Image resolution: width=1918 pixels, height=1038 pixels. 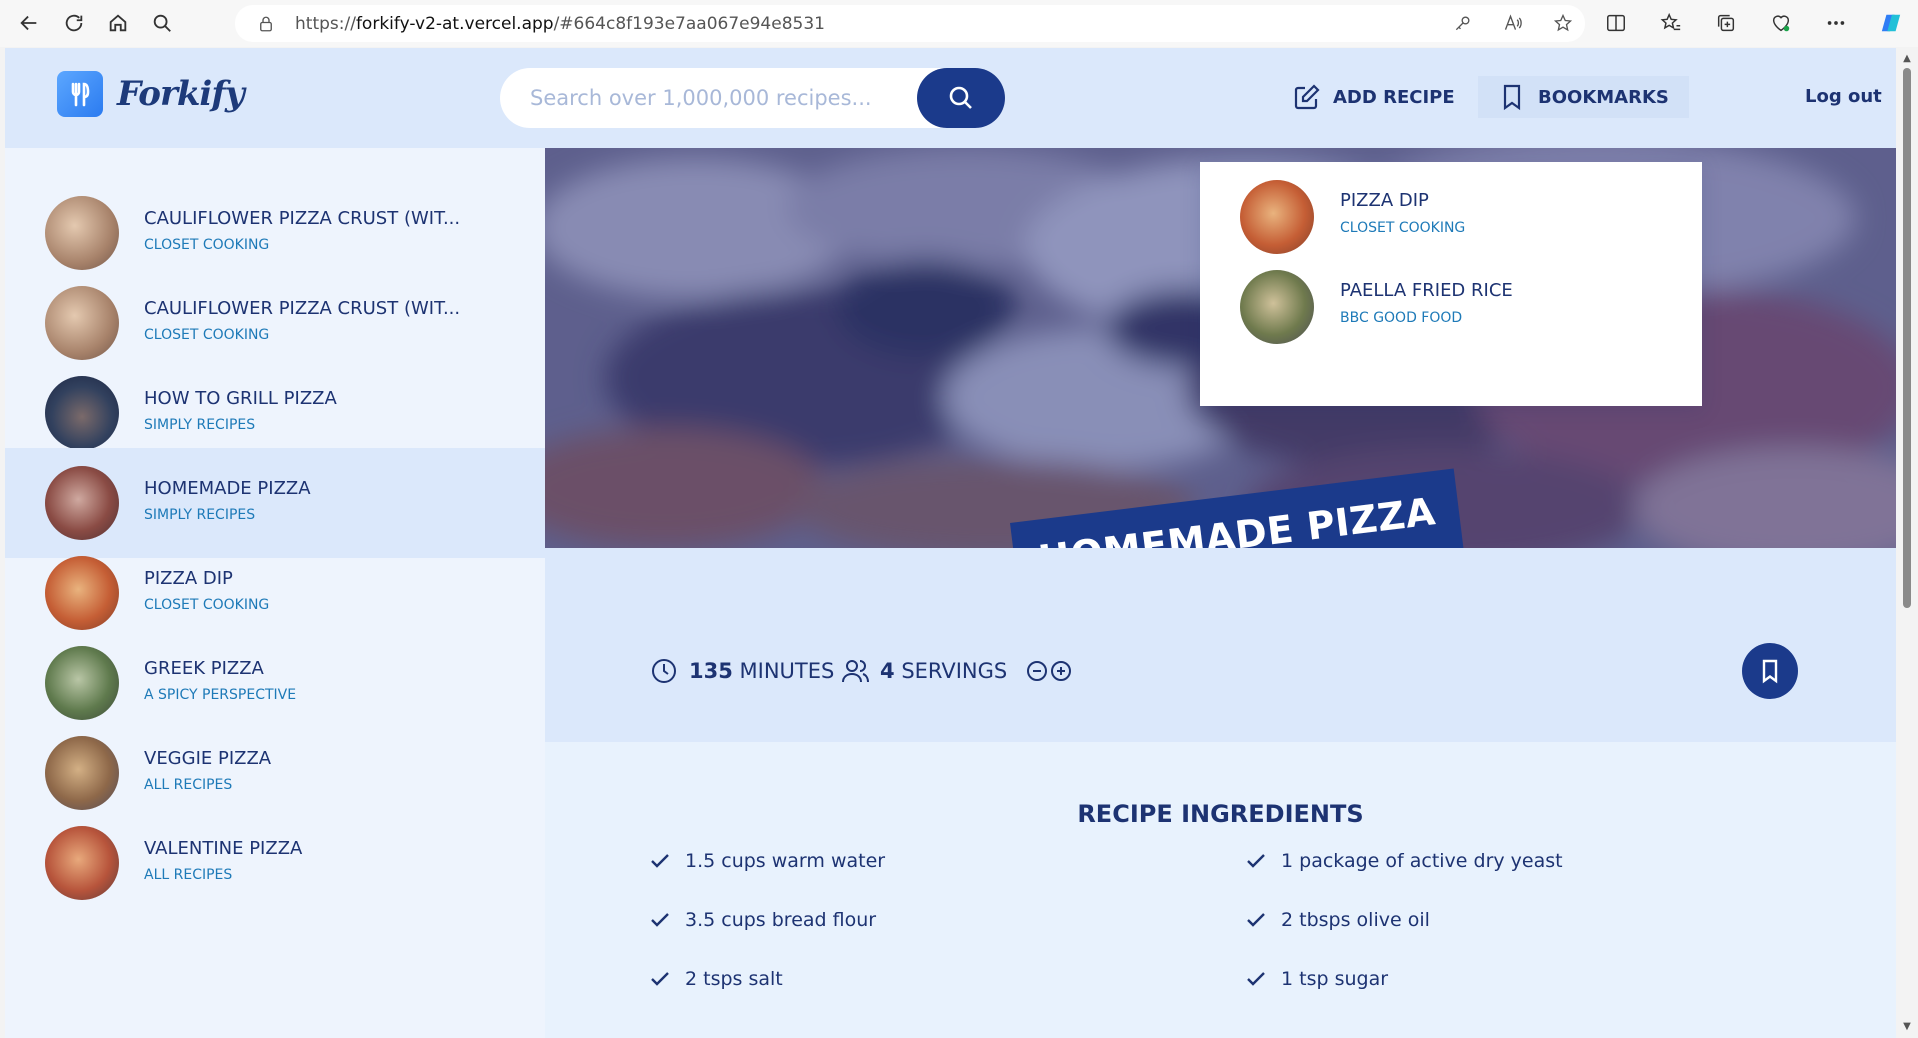 I want to click on ingredient-item: 1.5 cups warm water, so click(x=767, y=861).